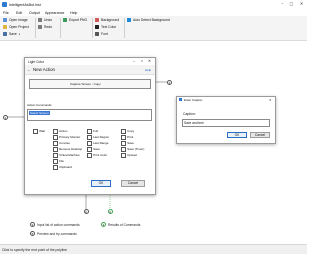 Image resolution: width=320 pixels, height=254 pixels. Describe the element at coordinates (189, 114) in the screenshot. I see `caption-label: Caption:` at that location.